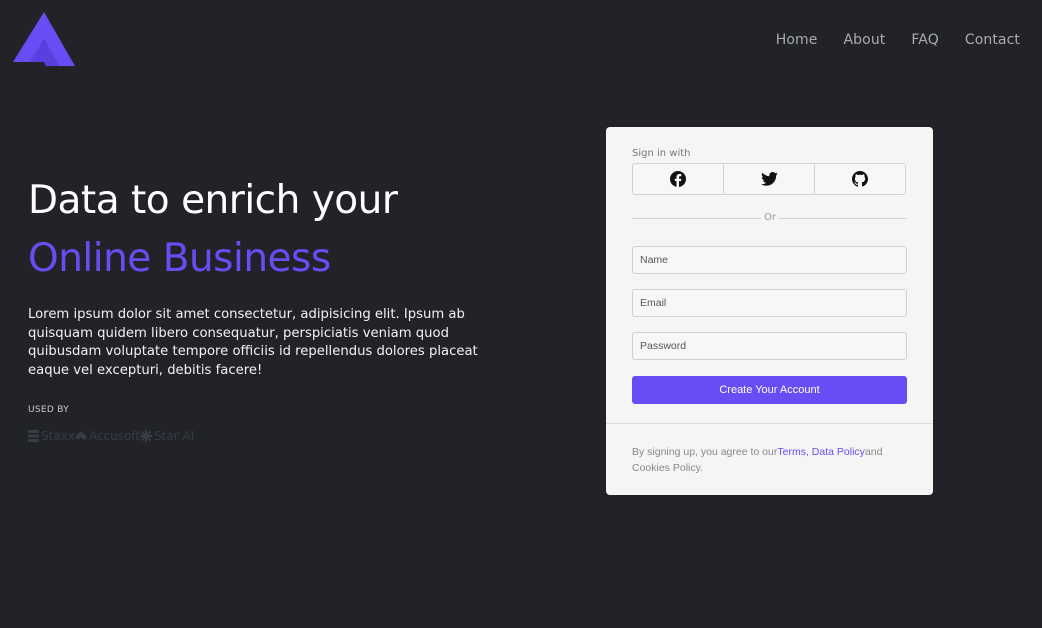 This screenshot has height=628, width=1042. I want to click on brand-name: Staxx, so click(58, 436).